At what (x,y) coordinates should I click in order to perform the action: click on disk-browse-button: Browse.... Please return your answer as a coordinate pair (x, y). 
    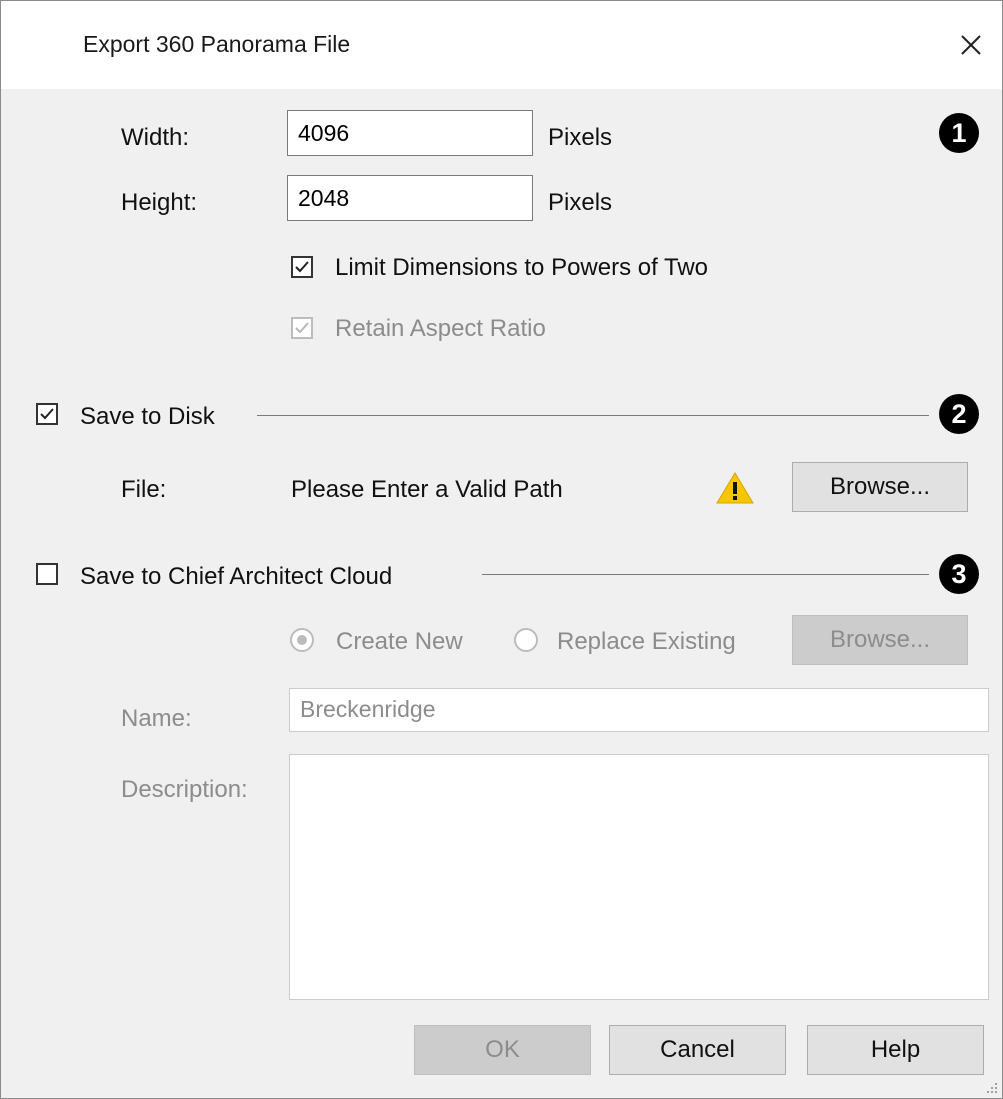
    Looking at the image, I should click on (880, 487).